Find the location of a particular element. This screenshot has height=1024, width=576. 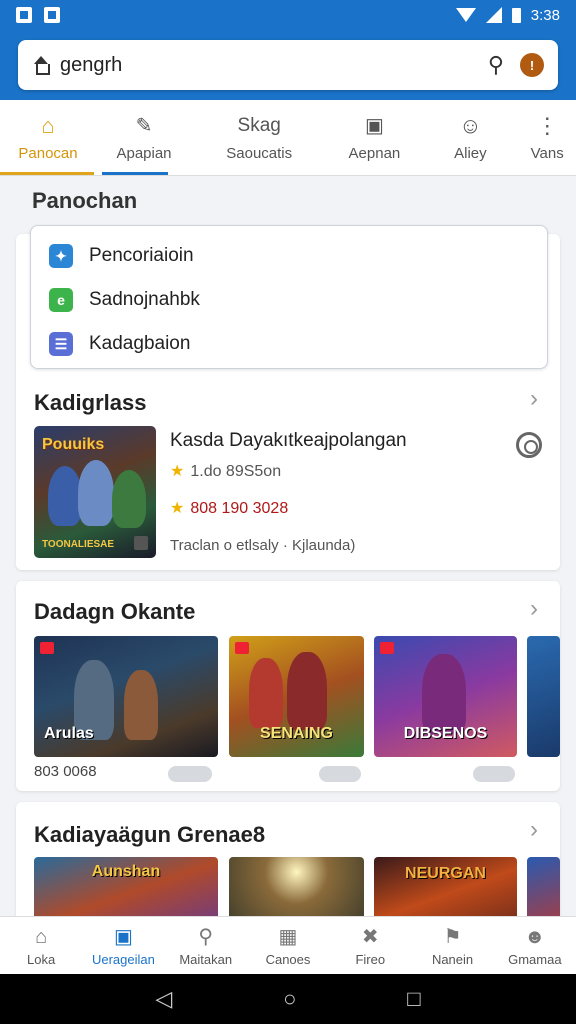

signal-icon is located at coordinates (493, 15).